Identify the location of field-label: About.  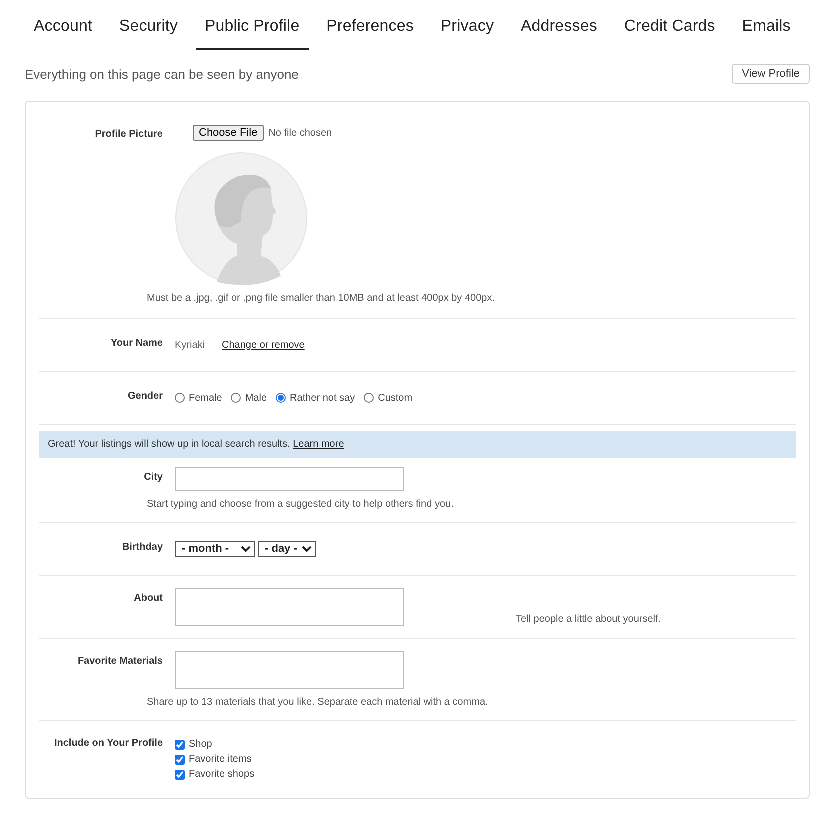
(148, 599).